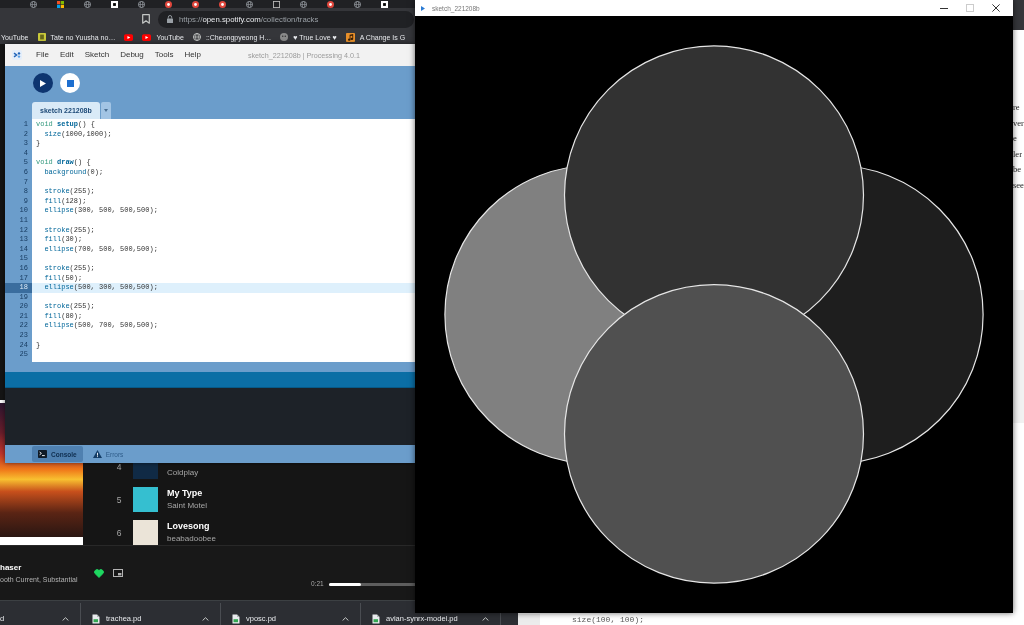 This screenshot has height=625, width=1024. What do you see at coordinates (191, 539) in the screenshot?
I see `track-artist: beabadoobee` at bounding box center [191, 539].